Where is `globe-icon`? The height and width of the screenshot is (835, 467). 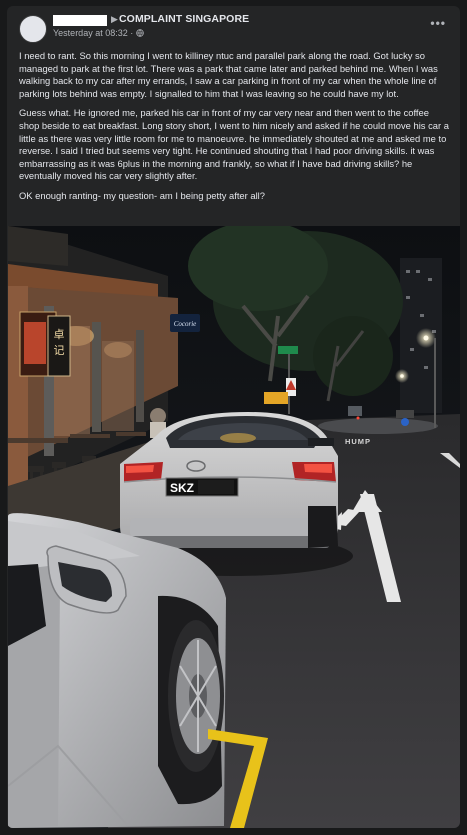 globe-icon is located at coordinates (140, 33).